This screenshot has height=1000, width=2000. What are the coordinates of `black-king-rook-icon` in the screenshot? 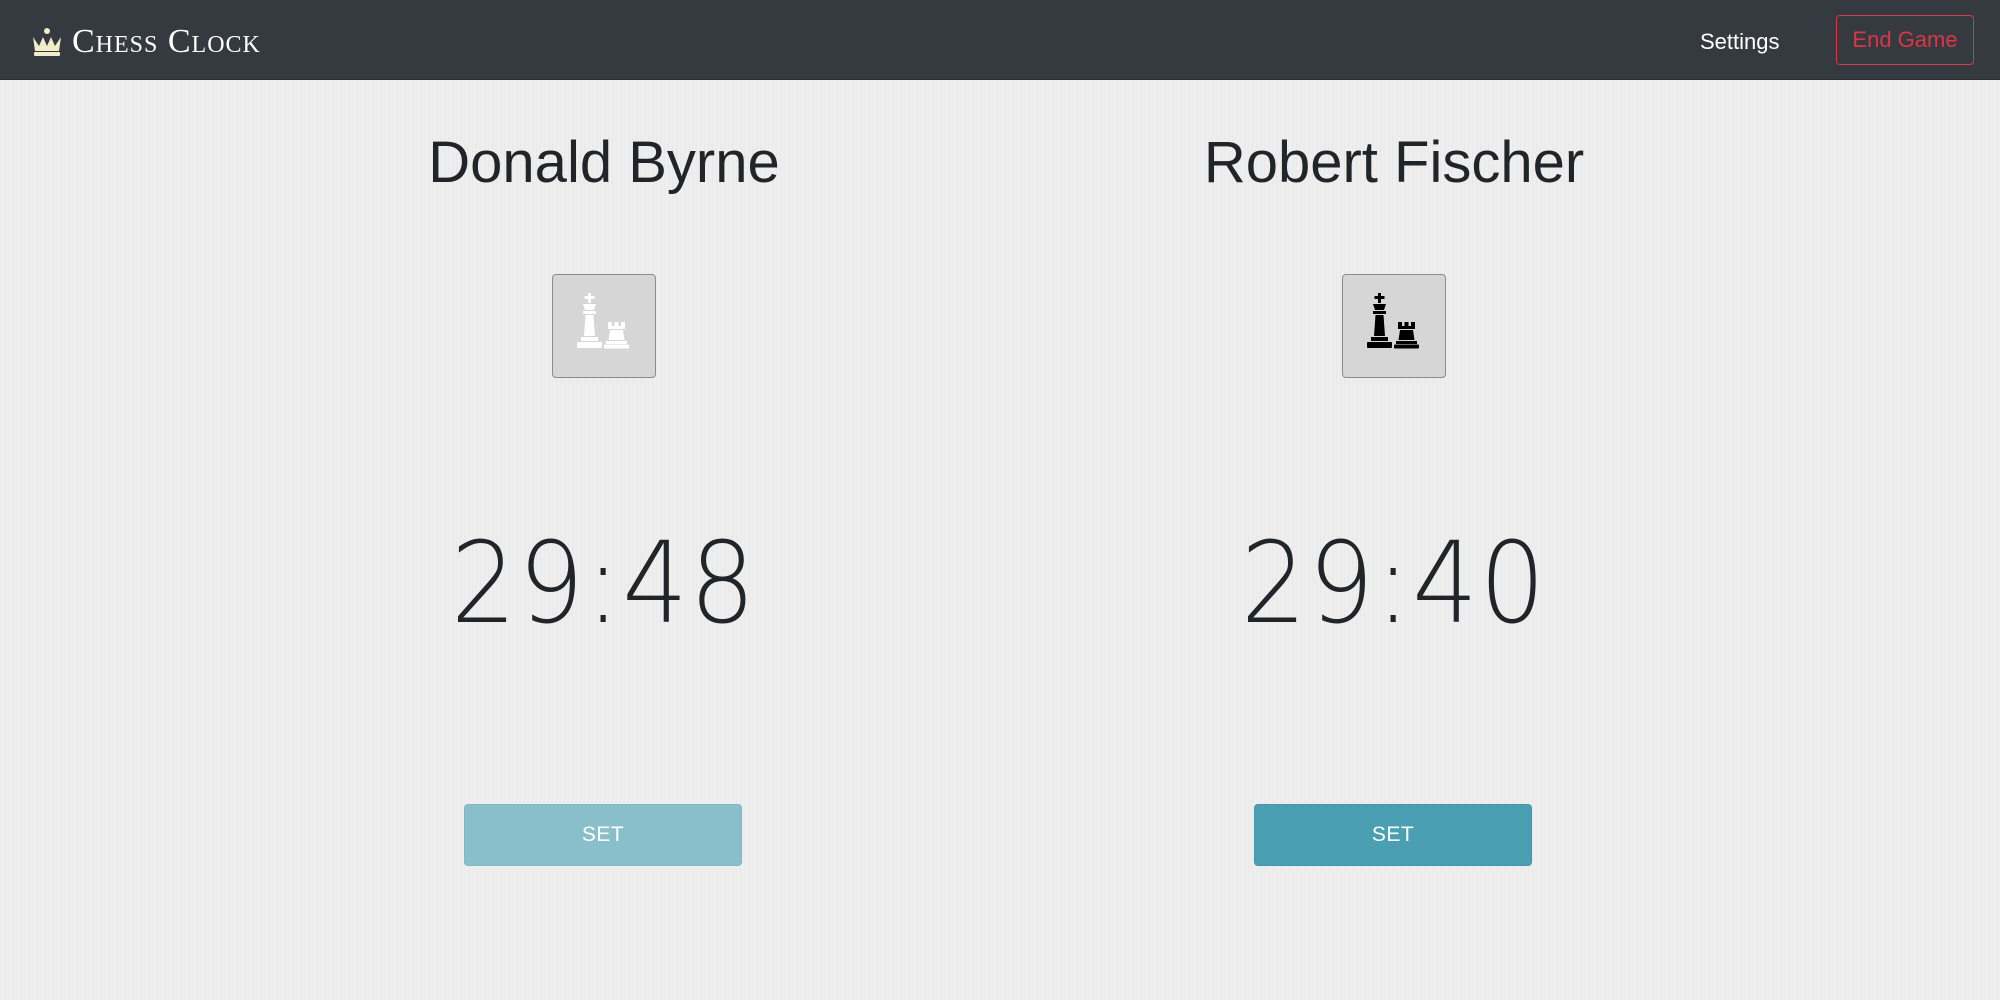 It's located at (1394, 326).